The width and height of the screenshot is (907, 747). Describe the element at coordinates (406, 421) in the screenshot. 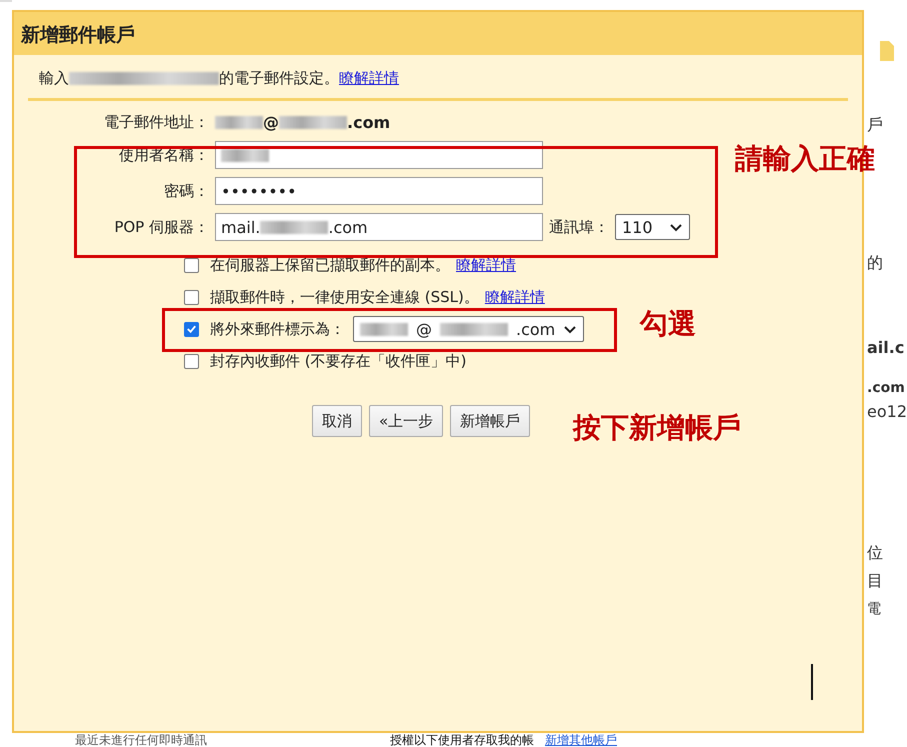

I see `dialog-button: «上一步` at that location.